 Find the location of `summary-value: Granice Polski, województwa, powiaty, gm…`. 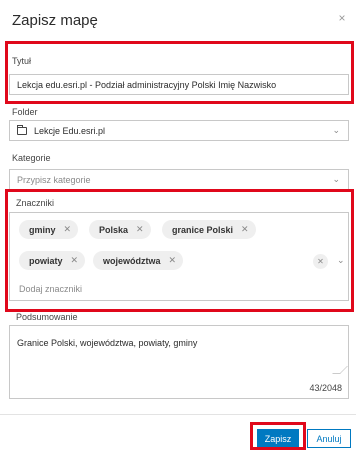

summary-value: Granice Polski, województwa, powiaty, gm… is located at coordinates (107, 343).